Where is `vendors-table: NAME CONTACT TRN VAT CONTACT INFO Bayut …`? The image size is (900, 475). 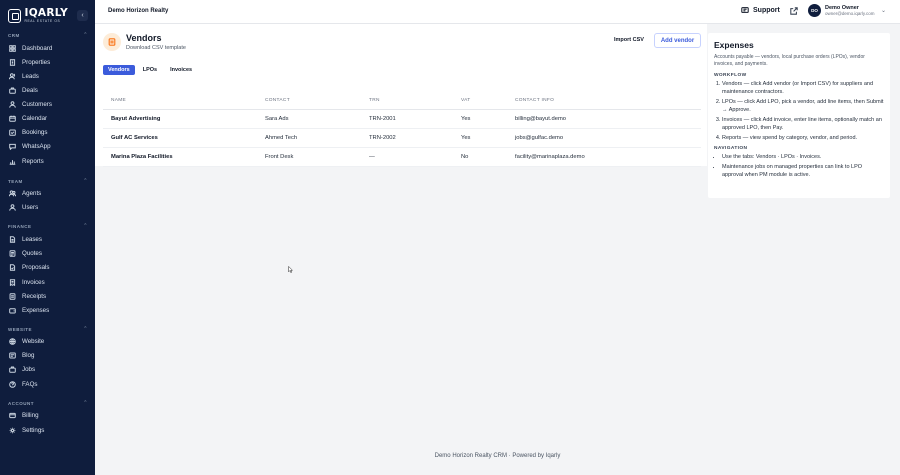 vendors-table: NAME CONTACT TRN VAT CONTACT INFO Bayut … is located at coordinates (402, 129).